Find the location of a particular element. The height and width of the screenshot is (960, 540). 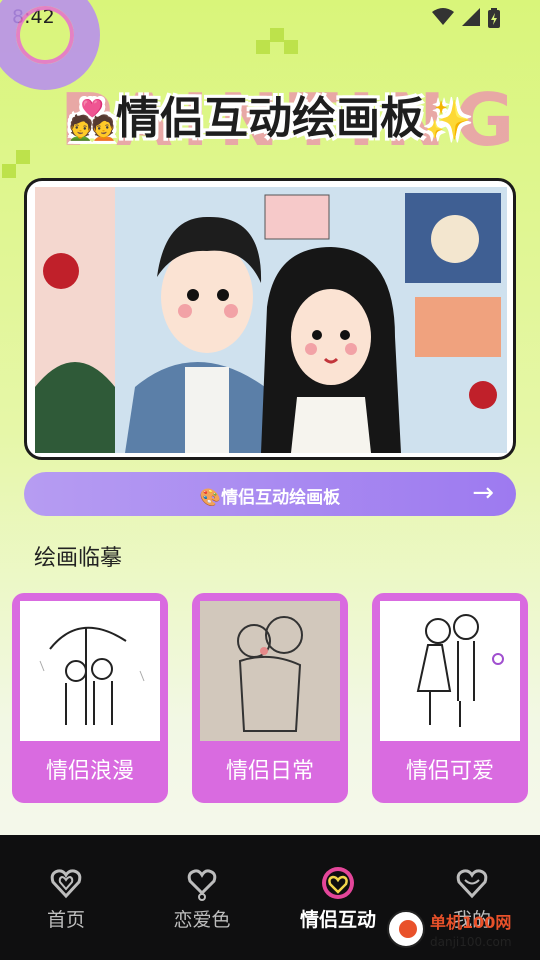

open-drawing-board-label: 🎨情侣互动绘画板 is located at coordinates (270, 495).